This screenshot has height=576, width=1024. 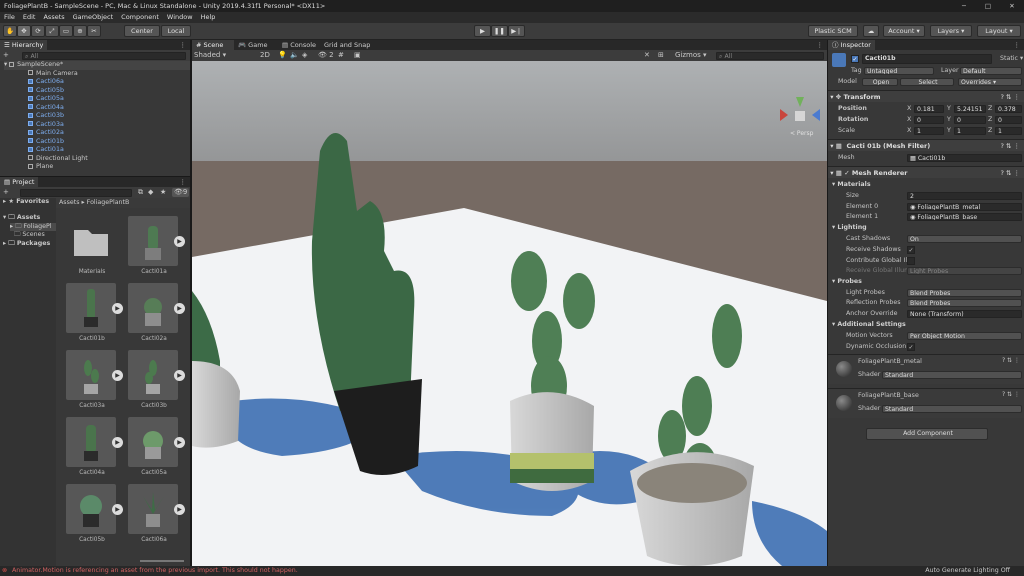 I want to click on static-checkbox: Static ▾, so click(x=1011, y=59).